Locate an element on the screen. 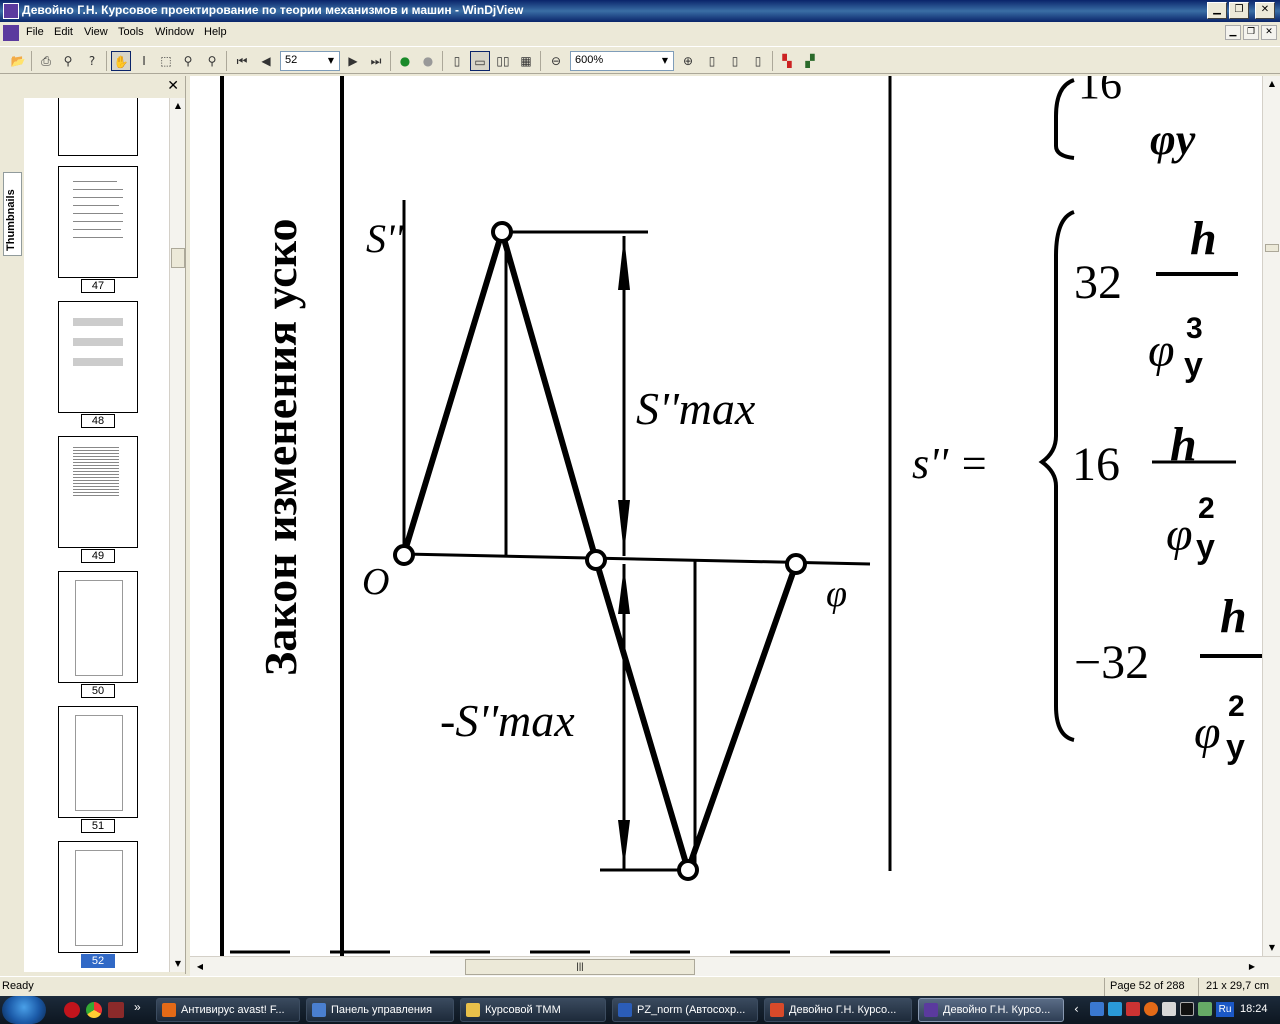  document-horizontal-scrollbar: ◀ ||| ▶ is located at coordinates (735, 966).